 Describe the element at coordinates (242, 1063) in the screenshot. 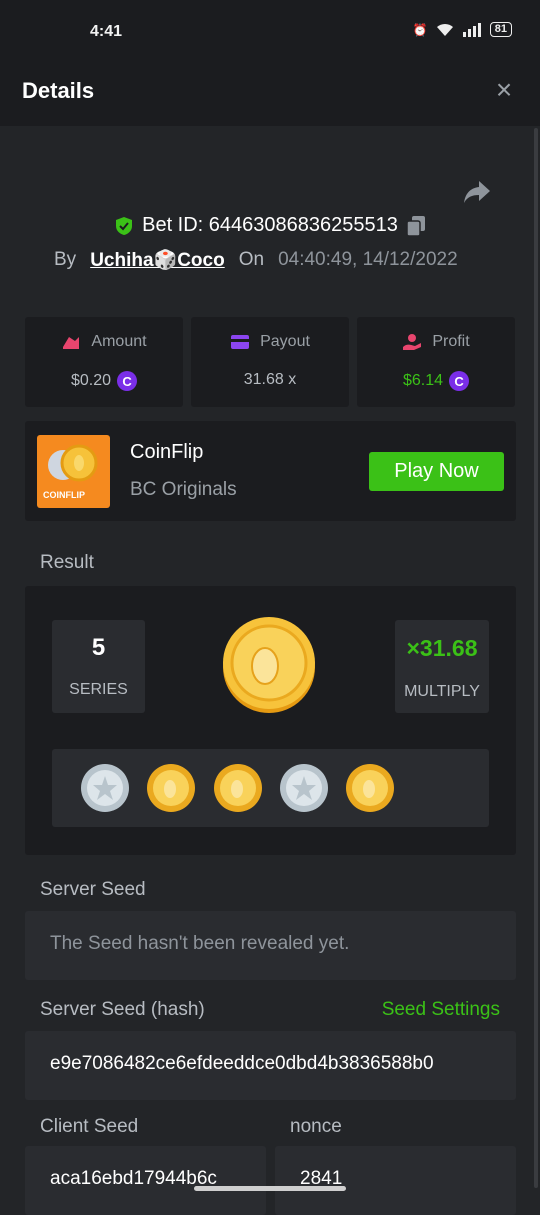

I see `server-seed-hash-value: e9e7086482ce6efdeeddce0dbd4b3836588b0` at that location.